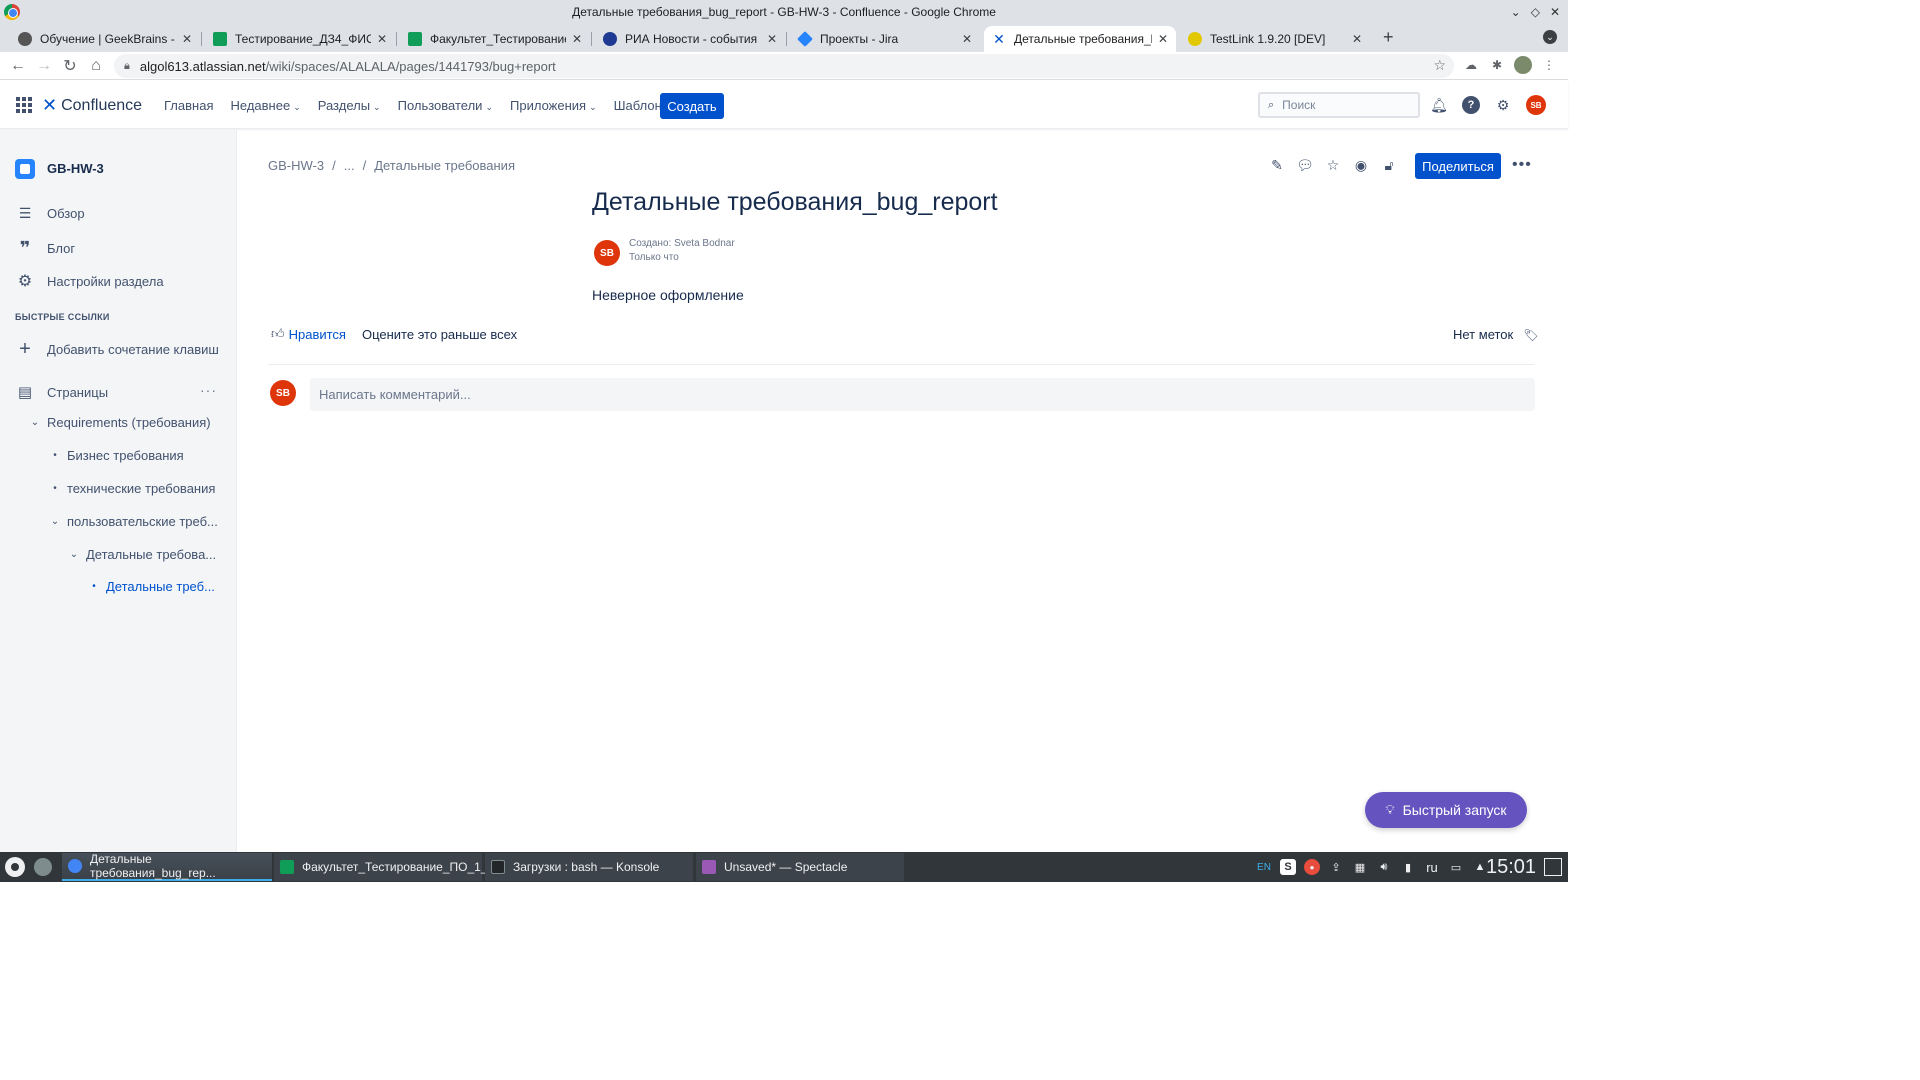 This screenshot has height=1080, width=1920. What do you see at coordinates (265, 105) in the screenshot?
I see `nav-recent: Недавнее ⌄` at bounding box center [265, 105].